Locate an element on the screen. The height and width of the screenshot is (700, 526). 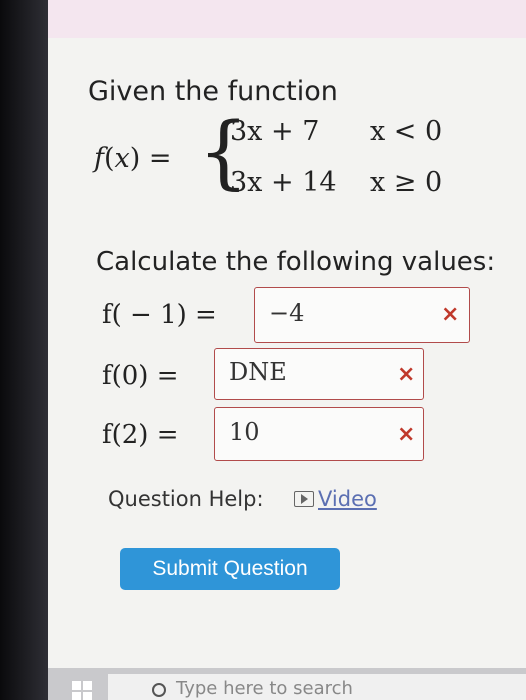
function-label: f(x) = is located at coordinates (133, 158).